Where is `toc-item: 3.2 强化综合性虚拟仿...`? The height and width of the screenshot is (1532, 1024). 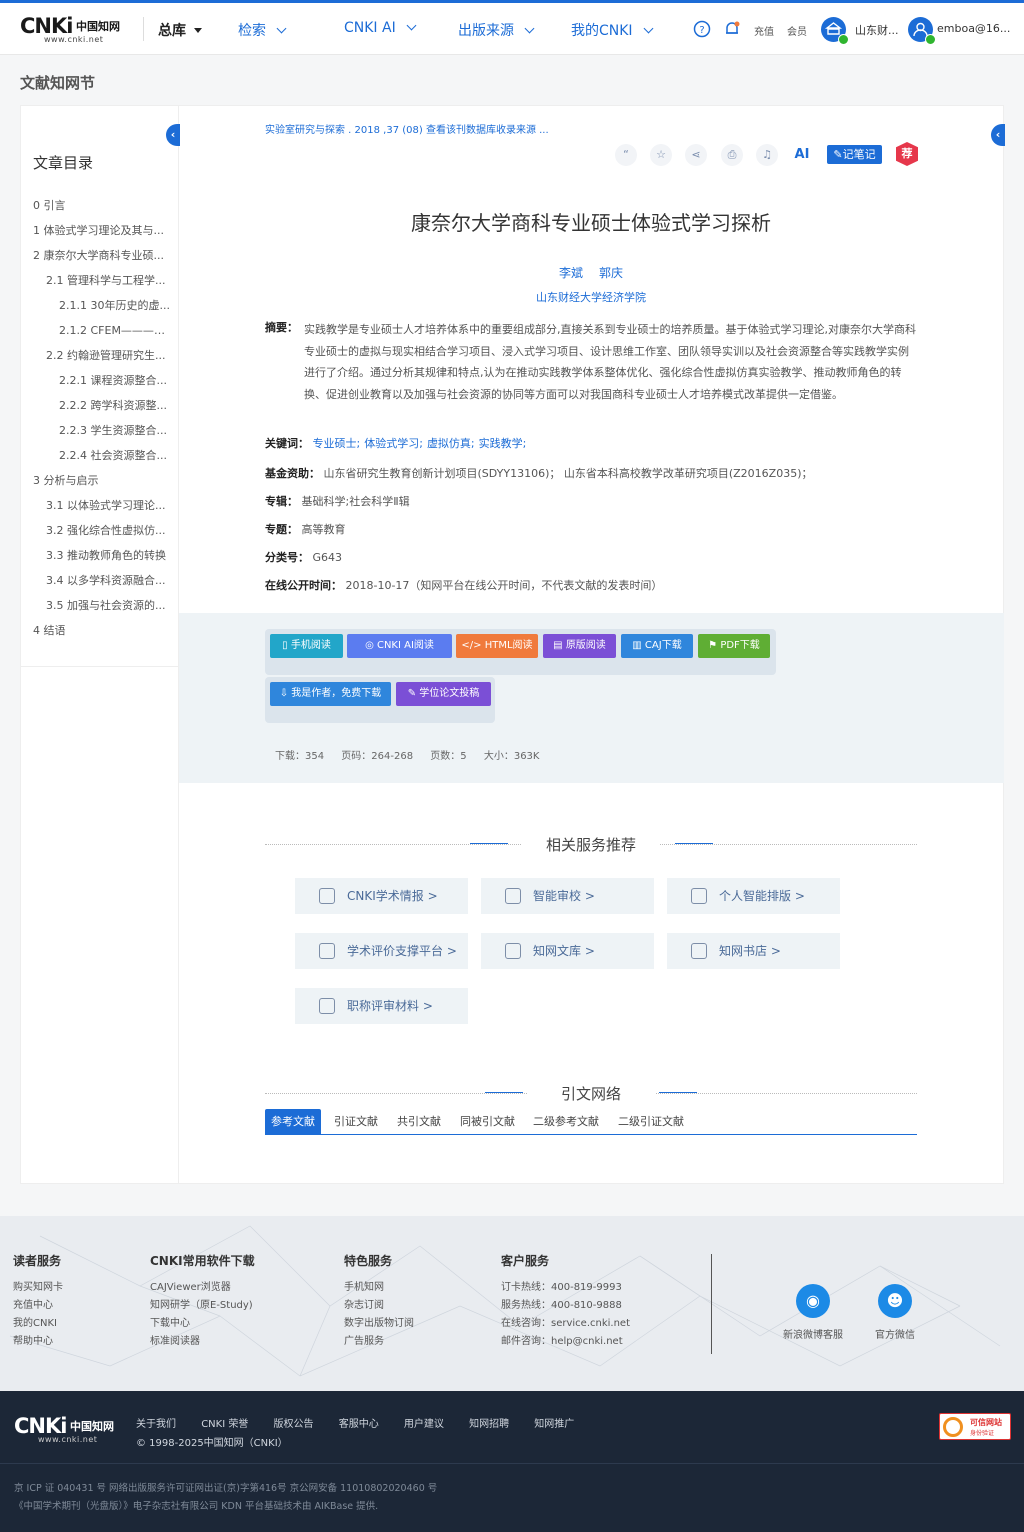 toc-item: 3.2 强化综合性虚拟仿... is located at coordinates (103, 533).